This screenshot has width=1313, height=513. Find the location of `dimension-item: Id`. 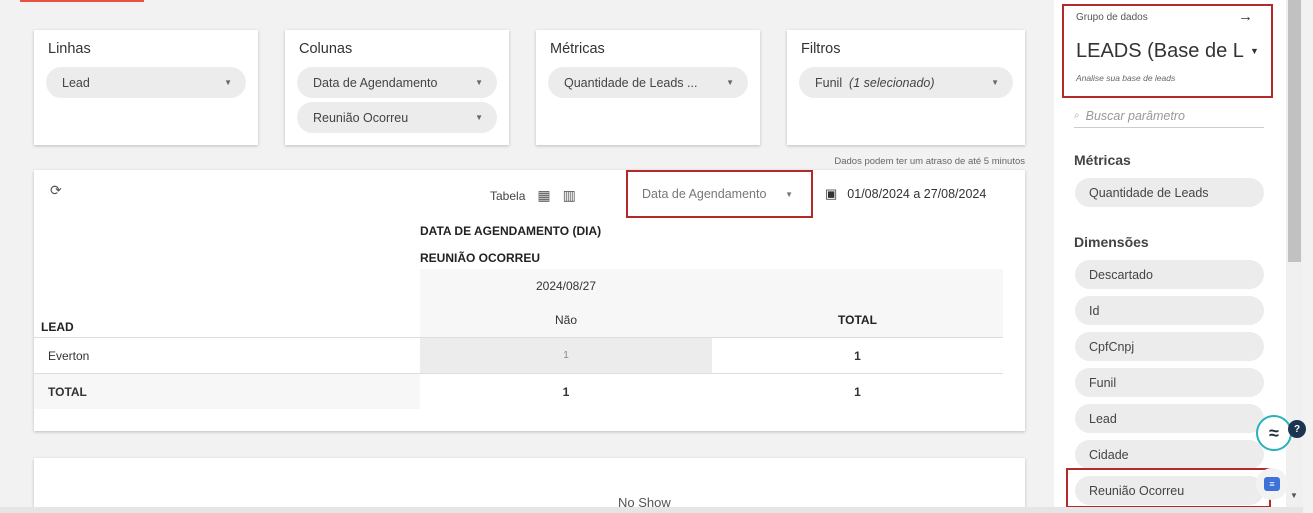

dimension-item: Id is located at coordinates (1169, 310).